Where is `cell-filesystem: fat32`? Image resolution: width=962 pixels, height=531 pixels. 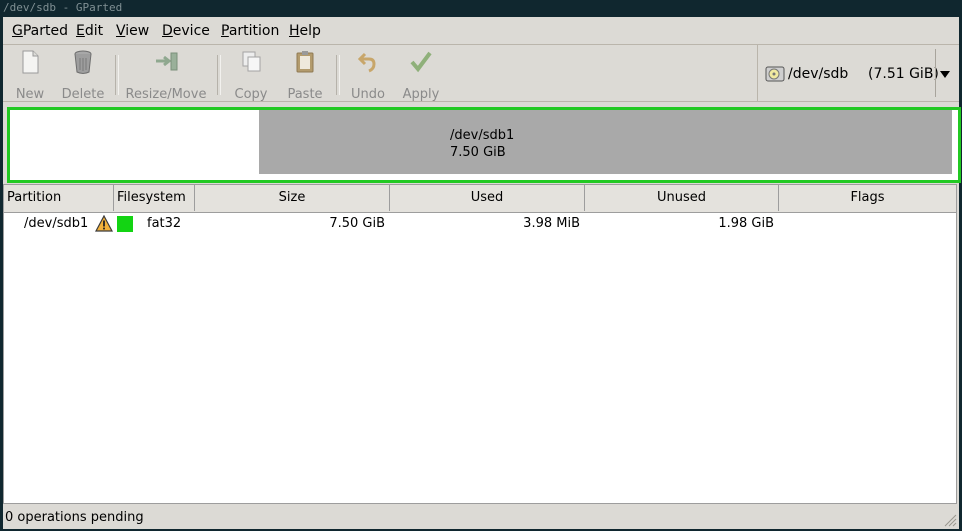
cell-filesystem: fat32 is located at coordinates (164, 223).